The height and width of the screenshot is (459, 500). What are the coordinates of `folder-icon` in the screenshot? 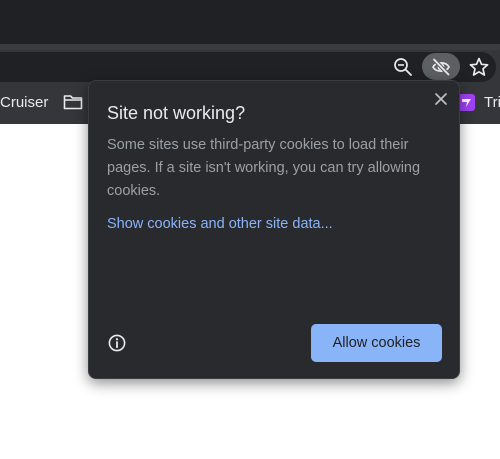 It's located at (73, 102).